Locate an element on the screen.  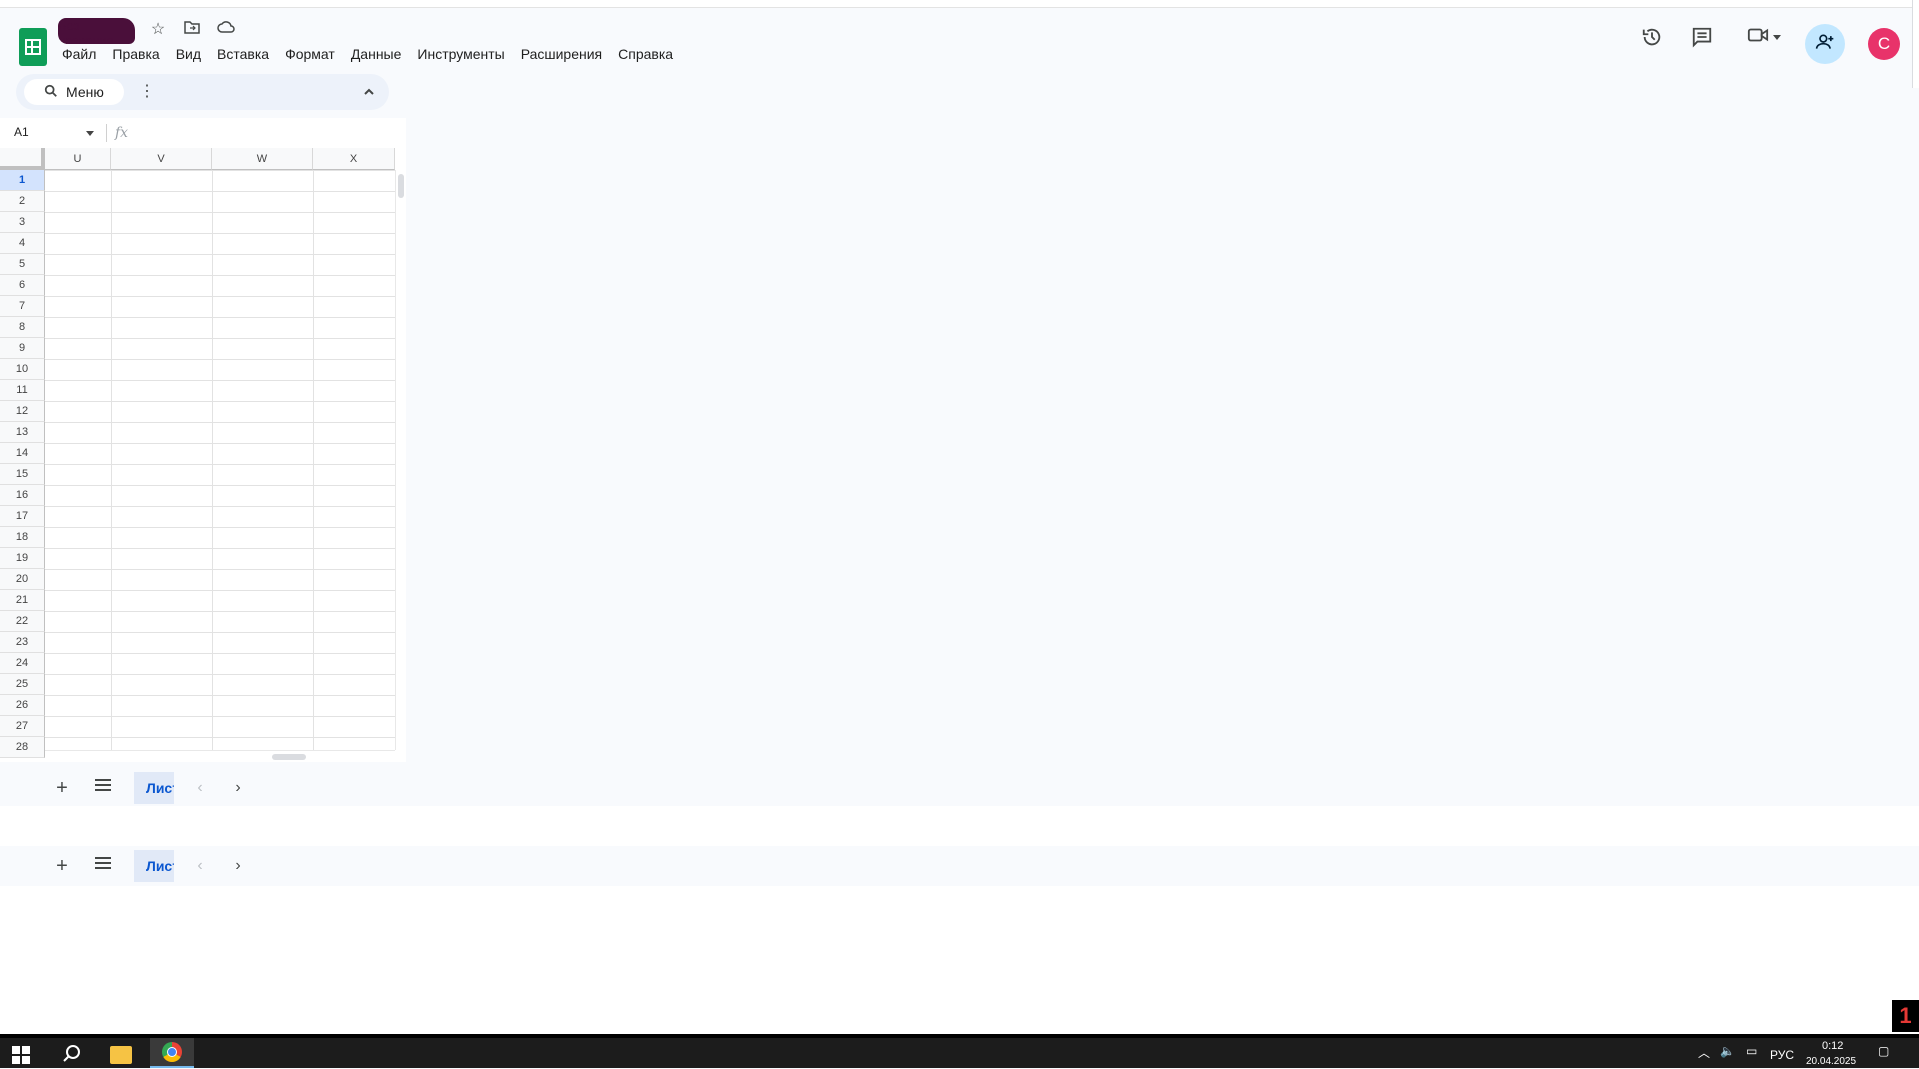
meet-button is located at coordinates (1764, 37).